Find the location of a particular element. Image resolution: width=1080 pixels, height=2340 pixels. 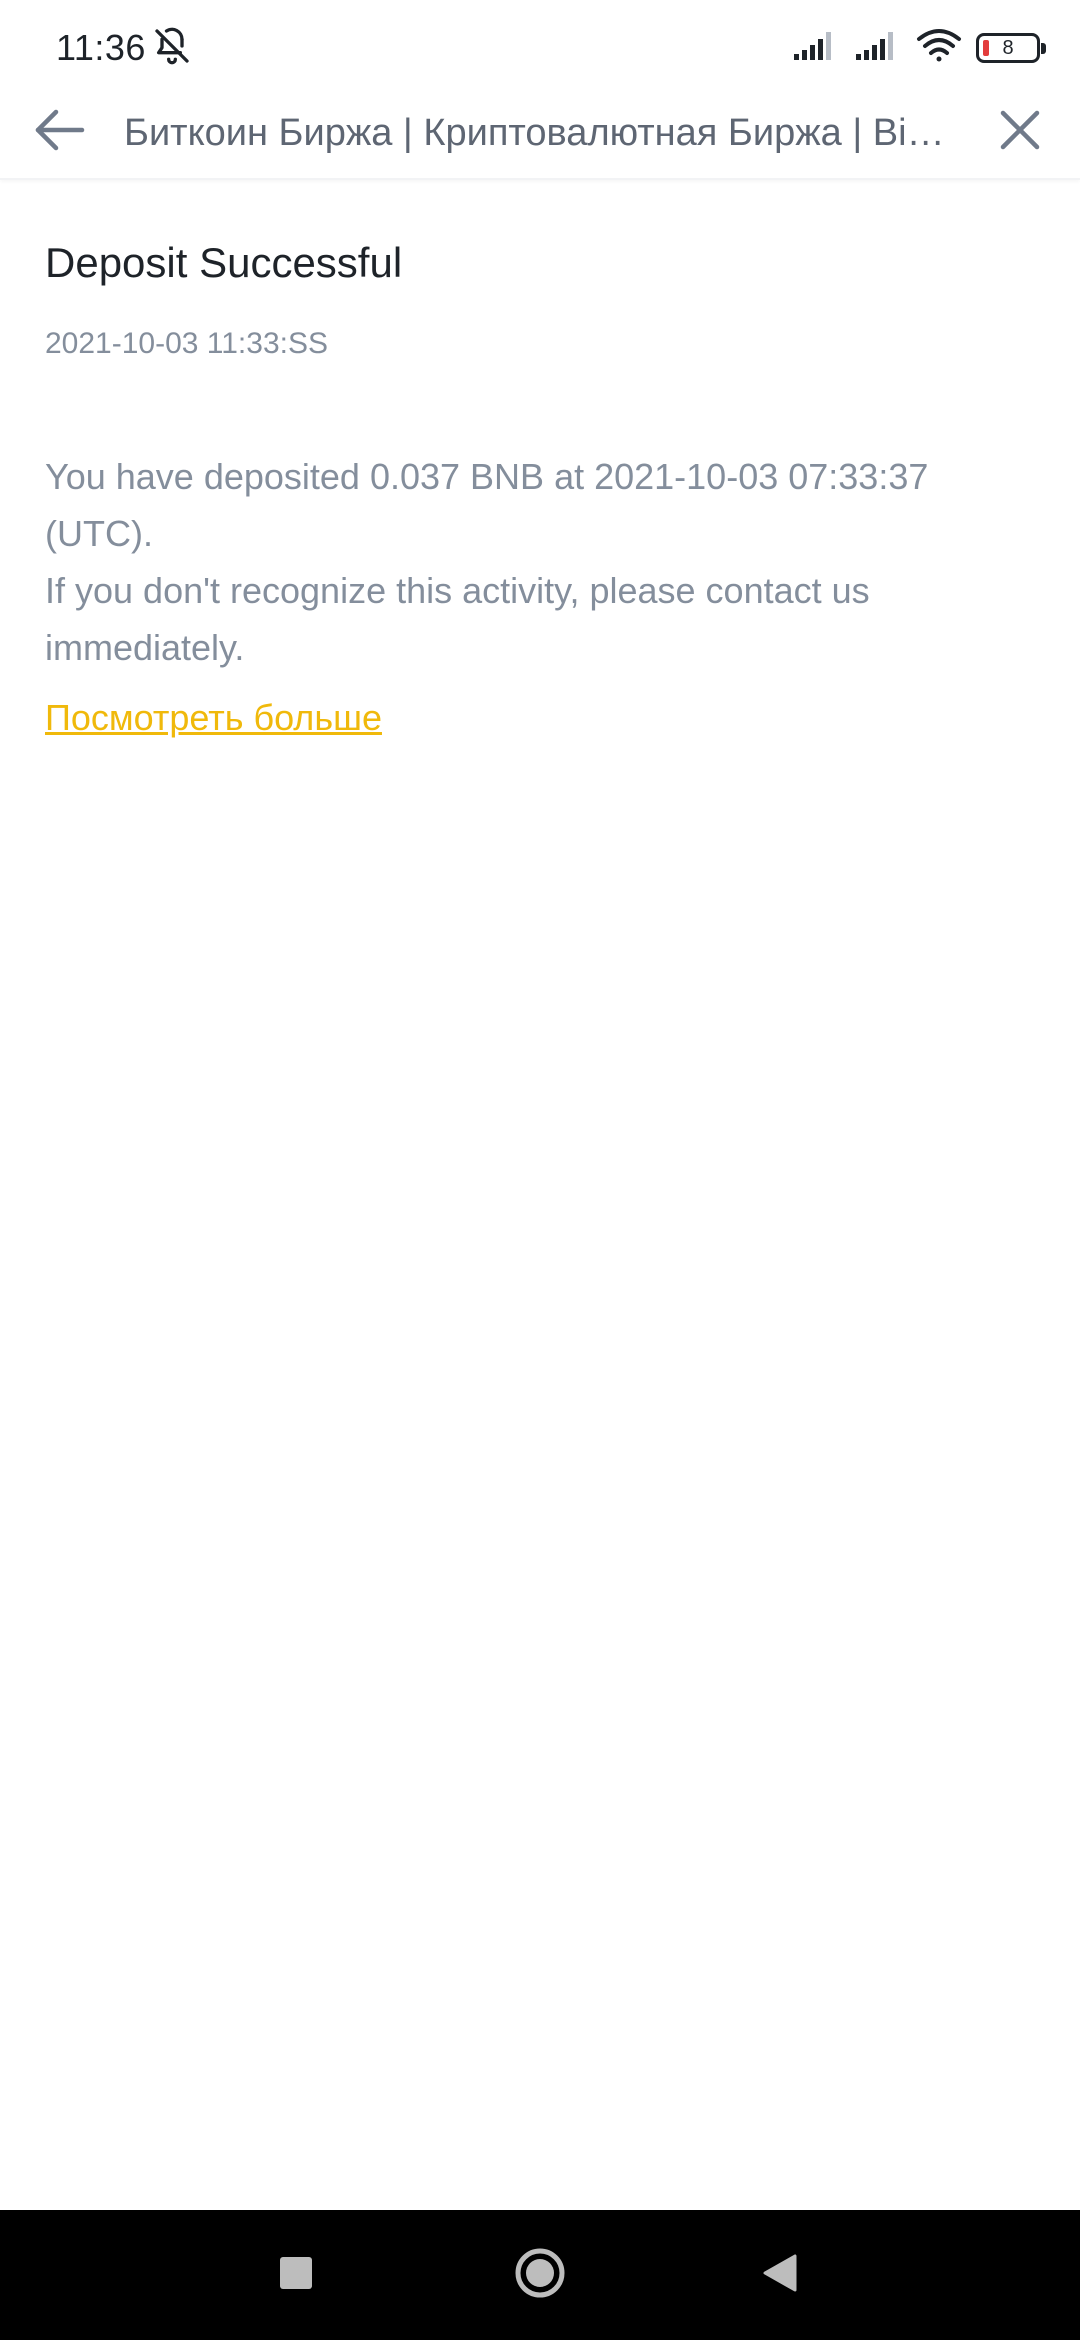

status-left: 11:36 is located at coordinates (124, 48).